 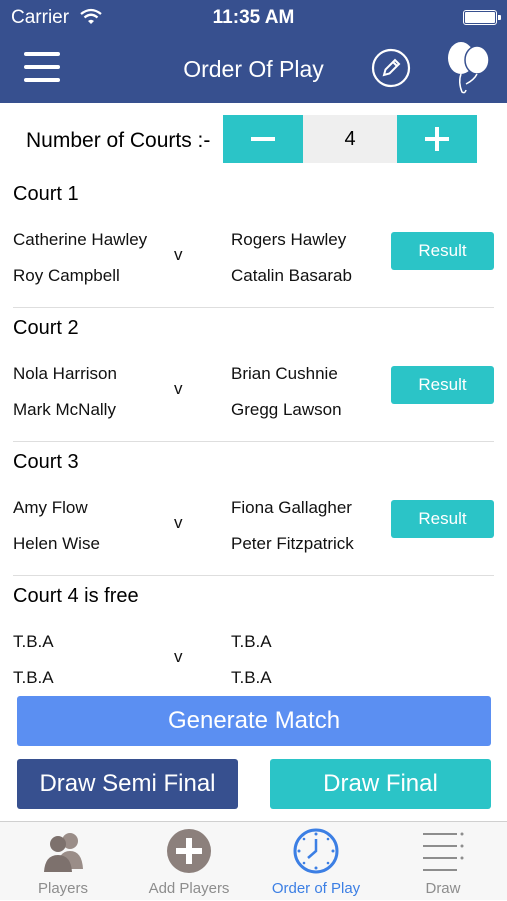 I want to click on player-name: Rogers Hawley, so click(x=289, y=239).